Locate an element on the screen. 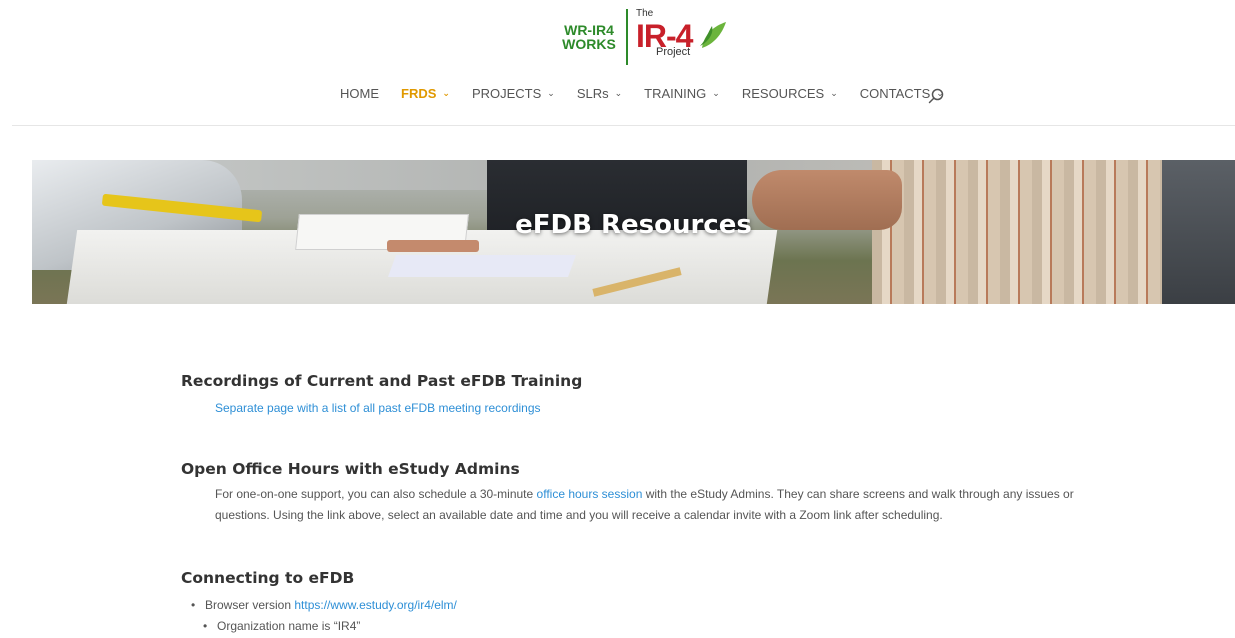  logo-divider is located at coordinates (627, 37).